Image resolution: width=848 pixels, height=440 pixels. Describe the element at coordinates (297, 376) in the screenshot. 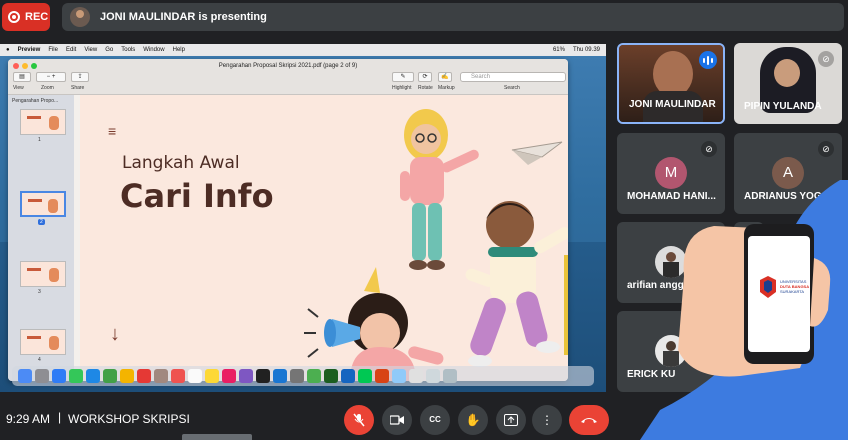

I see `settings-icon` at that location.